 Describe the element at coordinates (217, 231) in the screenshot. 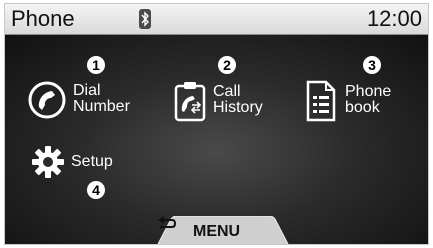

I see `menu-tab-label: MENU` at that location.